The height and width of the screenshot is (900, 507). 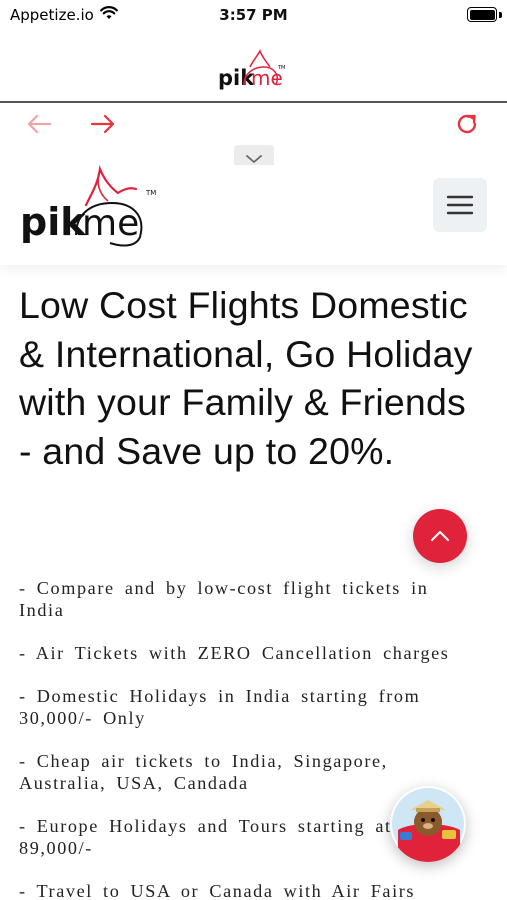 I want to click on app-logo-tm: TM, so click(x=281, y=68).